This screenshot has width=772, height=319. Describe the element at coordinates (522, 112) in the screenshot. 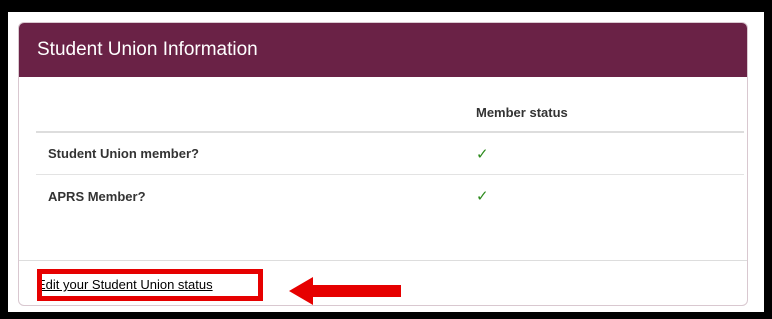

I see `column-header-member-status: Member status` at that location.